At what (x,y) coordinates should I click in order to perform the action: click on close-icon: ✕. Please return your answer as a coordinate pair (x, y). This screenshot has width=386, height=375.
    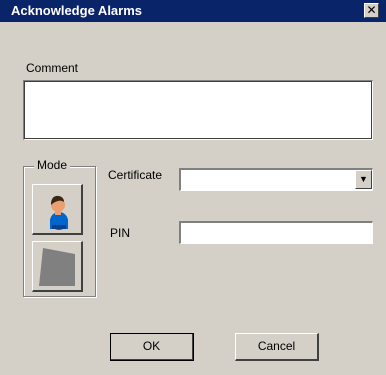
    Looking at the image, I should click on (371, 10).